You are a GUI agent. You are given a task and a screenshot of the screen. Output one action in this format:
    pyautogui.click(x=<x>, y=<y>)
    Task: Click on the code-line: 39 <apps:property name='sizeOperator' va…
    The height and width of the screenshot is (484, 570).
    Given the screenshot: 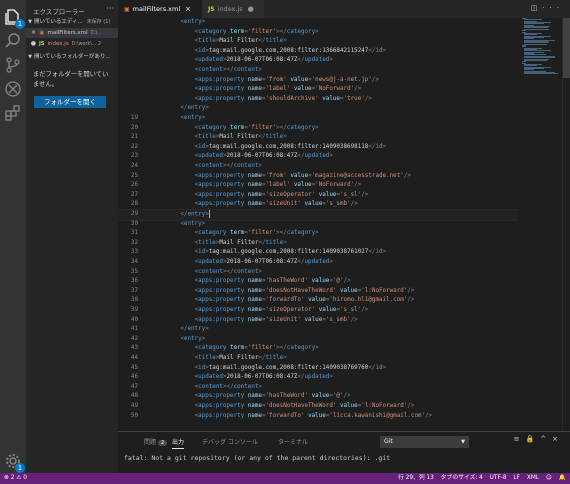 What is the action you would take?
    pyautogui.click(x=318, y=311)
    